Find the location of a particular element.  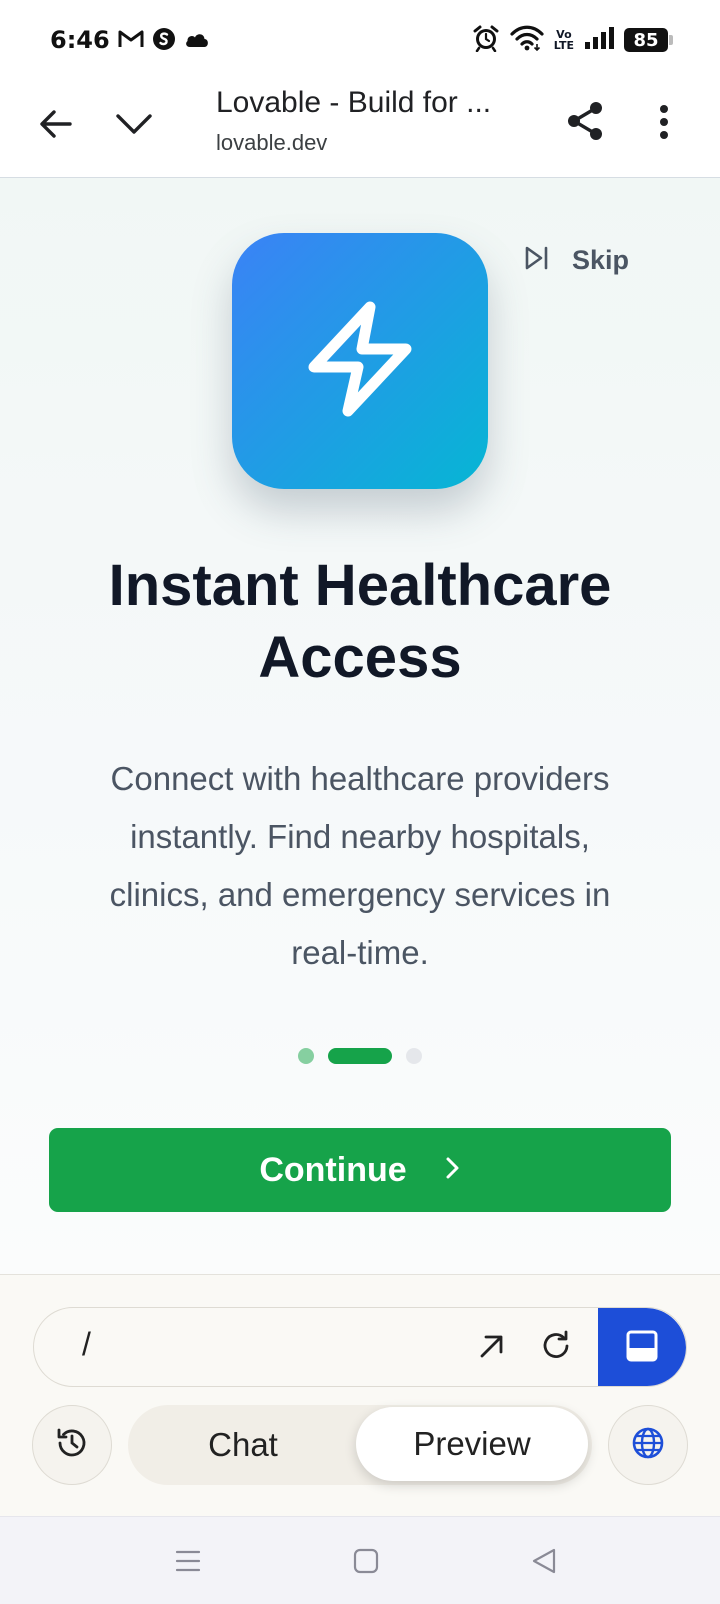

browser-toolbar: Lovable - Build for ... lovable.dev is located at coordinates (360, 129).